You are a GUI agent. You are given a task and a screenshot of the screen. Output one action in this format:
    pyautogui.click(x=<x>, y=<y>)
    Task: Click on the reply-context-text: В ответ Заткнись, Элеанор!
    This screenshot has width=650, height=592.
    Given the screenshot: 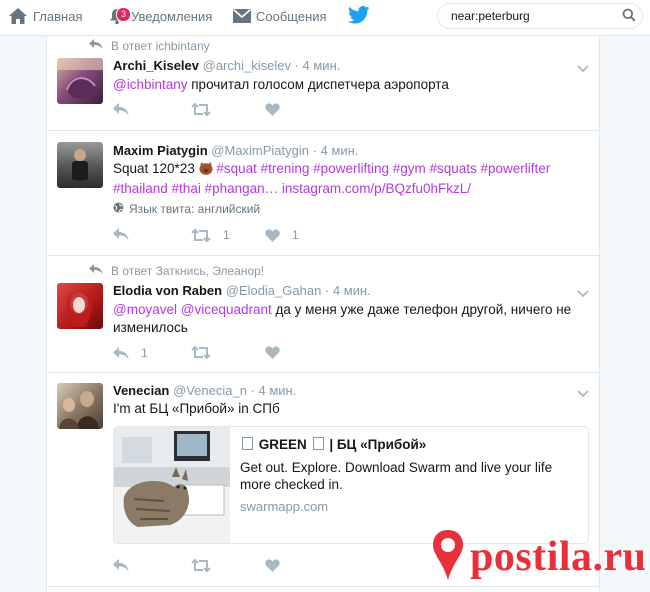 What is the action you would take?
    pyautogui.click(x=188, y=271)
    